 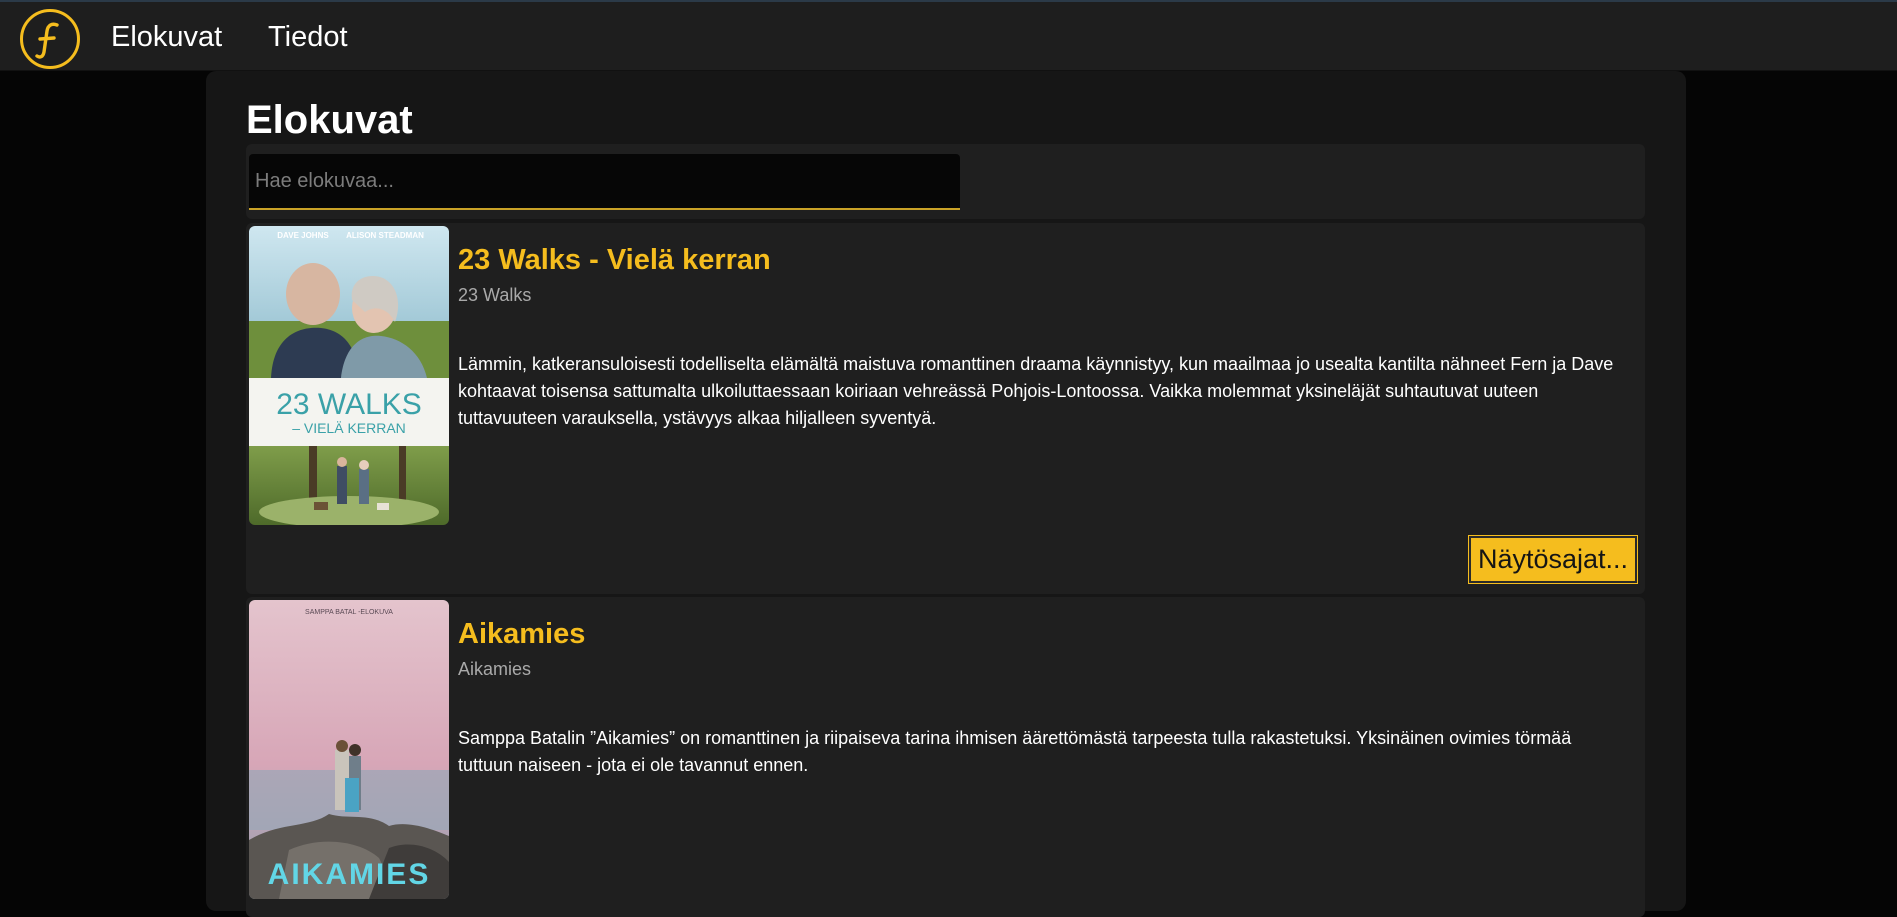 What do you see at coordinates (303, 235) in the screenshot?
I see `poster-actor-name: DAVE JOHNS` at bounding box center [303, 235].